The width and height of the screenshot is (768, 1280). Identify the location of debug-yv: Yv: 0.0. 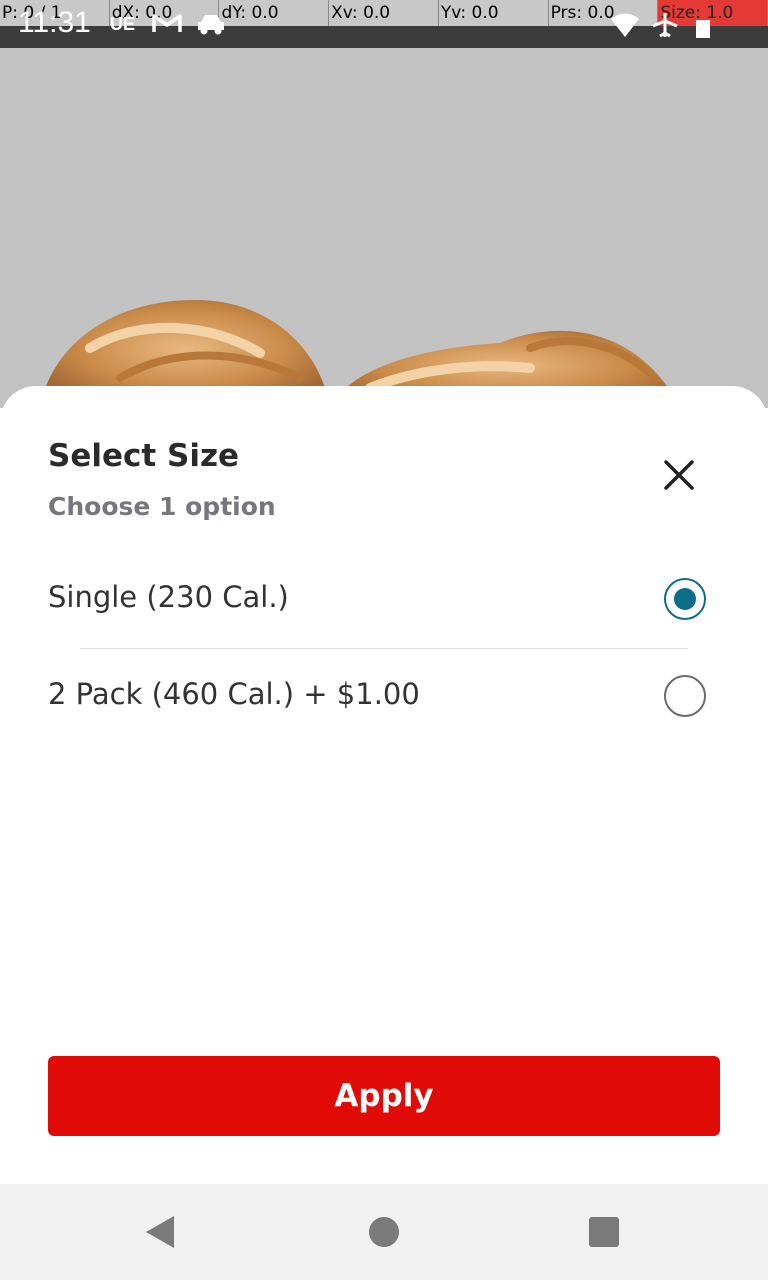
(494, 13).